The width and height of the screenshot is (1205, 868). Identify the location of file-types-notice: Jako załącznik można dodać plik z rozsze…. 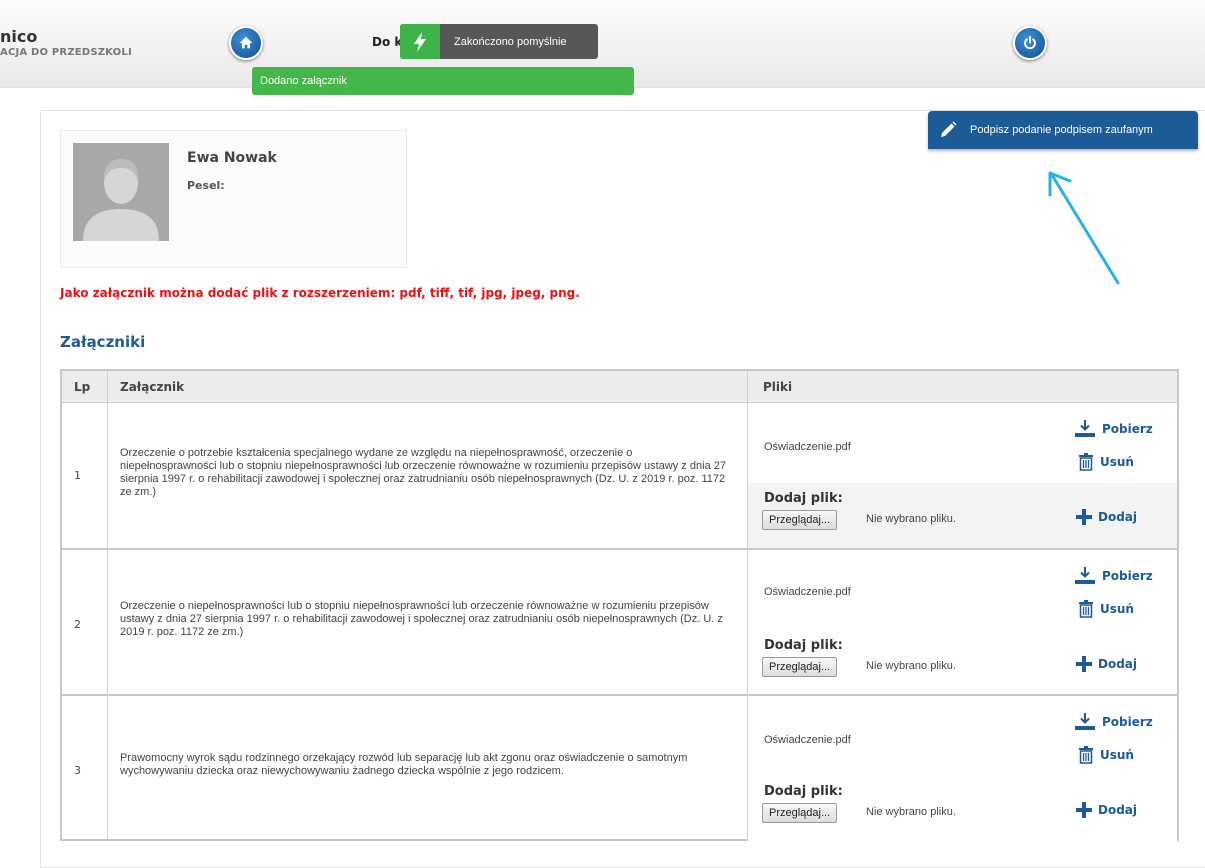
(320, 293).